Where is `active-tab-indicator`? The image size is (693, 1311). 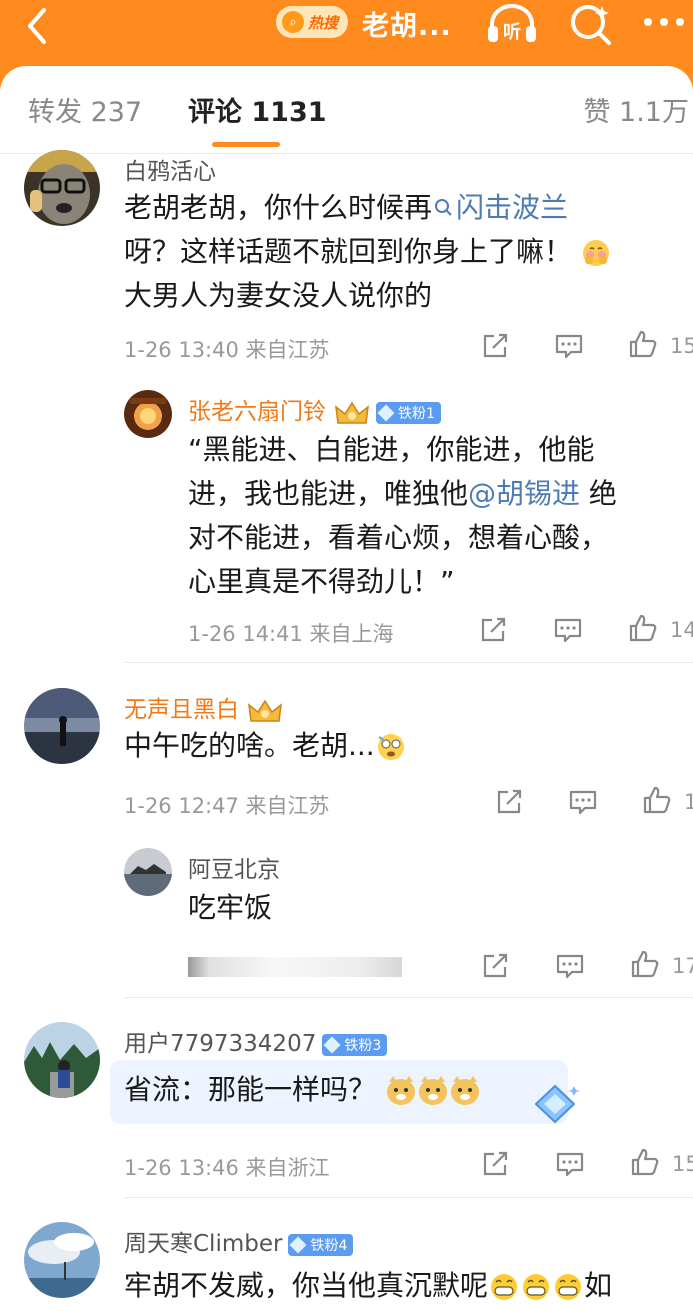 active-tab-indicator is located at coordinates (246, 144).